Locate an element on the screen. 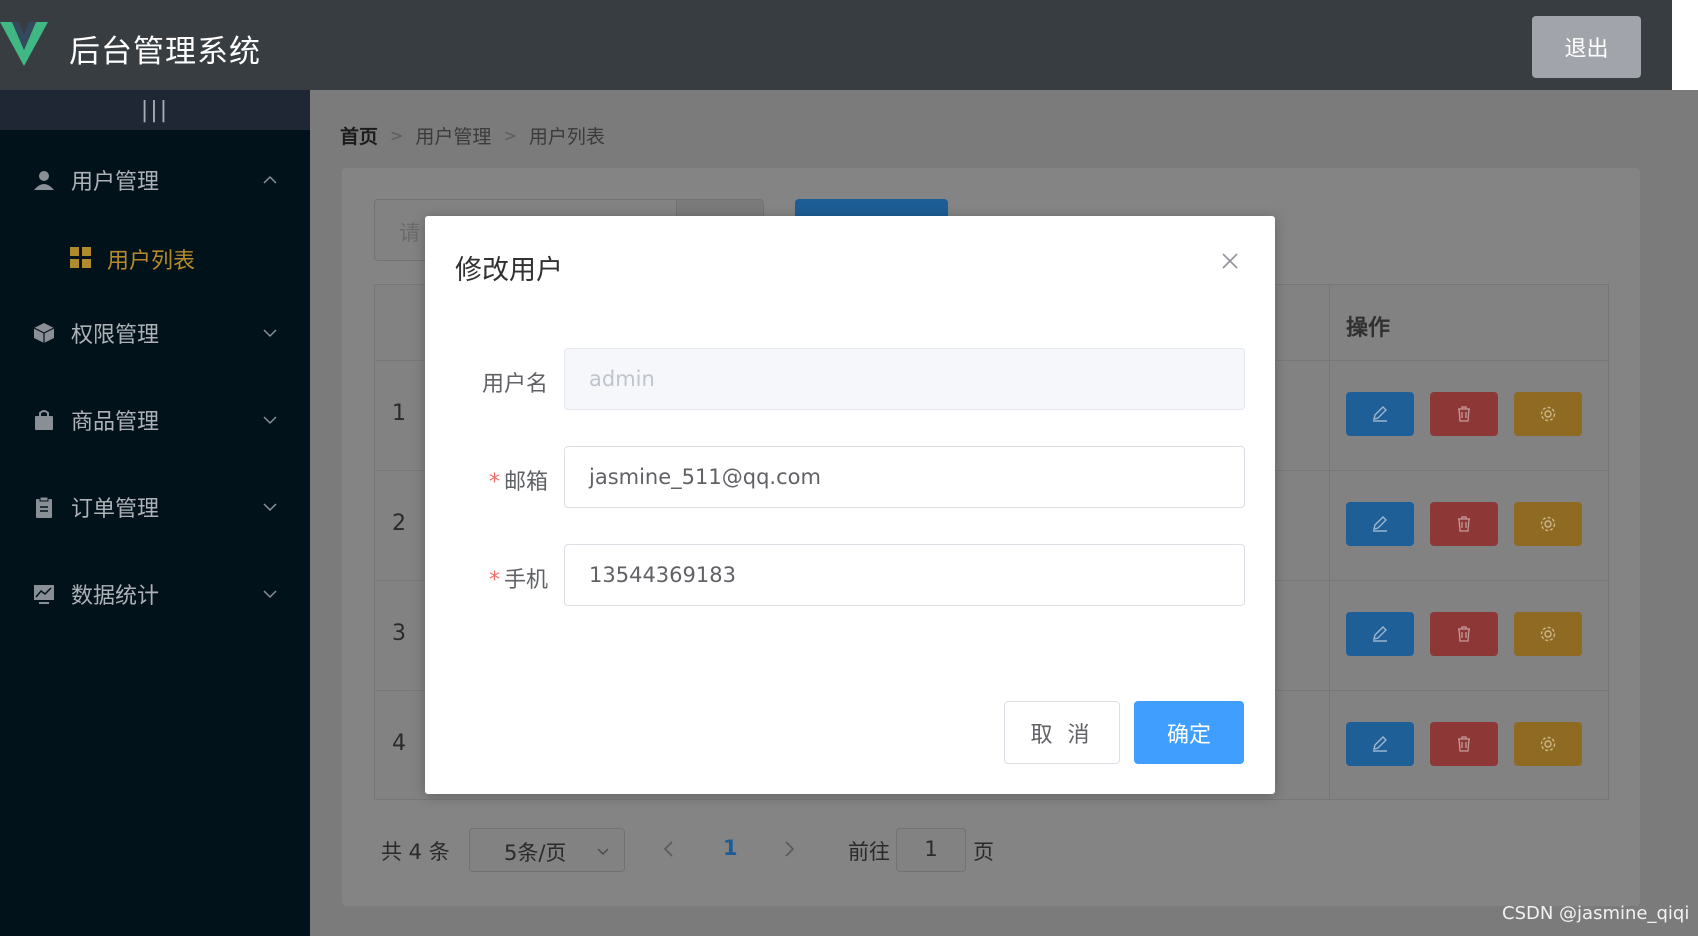 This screenshot has height=936, width=1698. dialog-title: 修改用户 is located at coordinates (509, 270).